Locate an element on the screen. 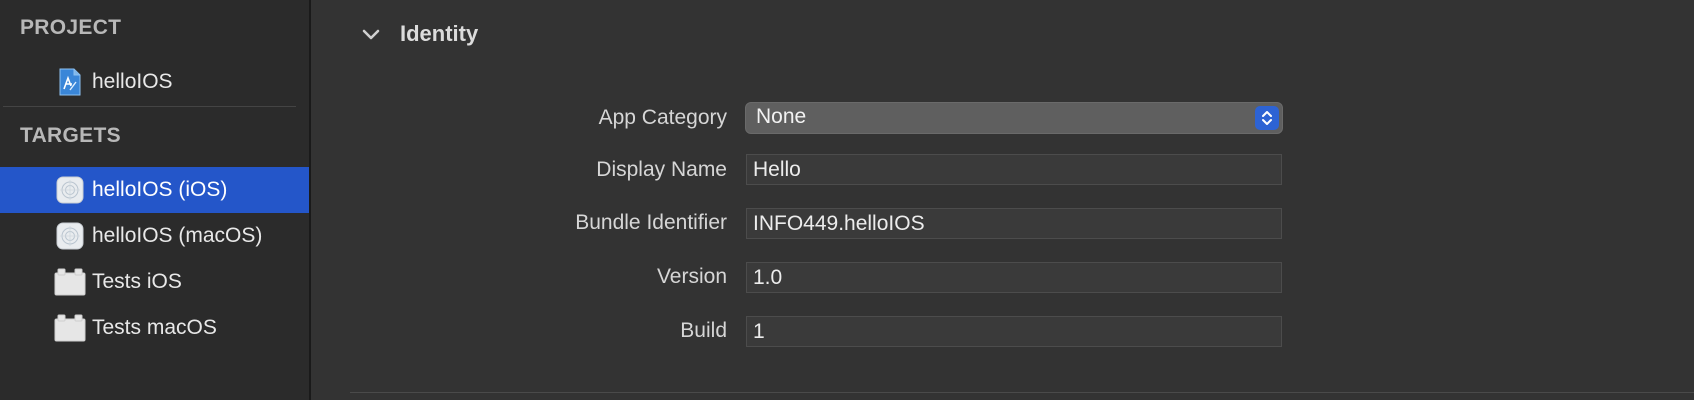 The height and width of the screenshot is (400, 1694). build-label: Build is located at coordinates (703, 330).